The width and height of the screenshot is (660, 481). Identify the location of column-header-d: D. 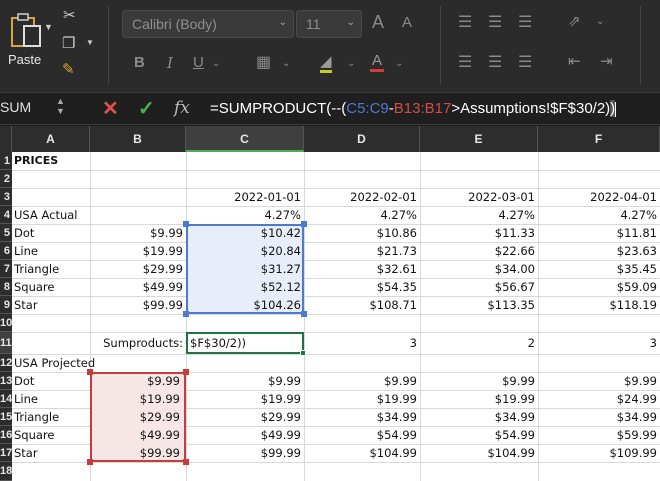
(362, 139).